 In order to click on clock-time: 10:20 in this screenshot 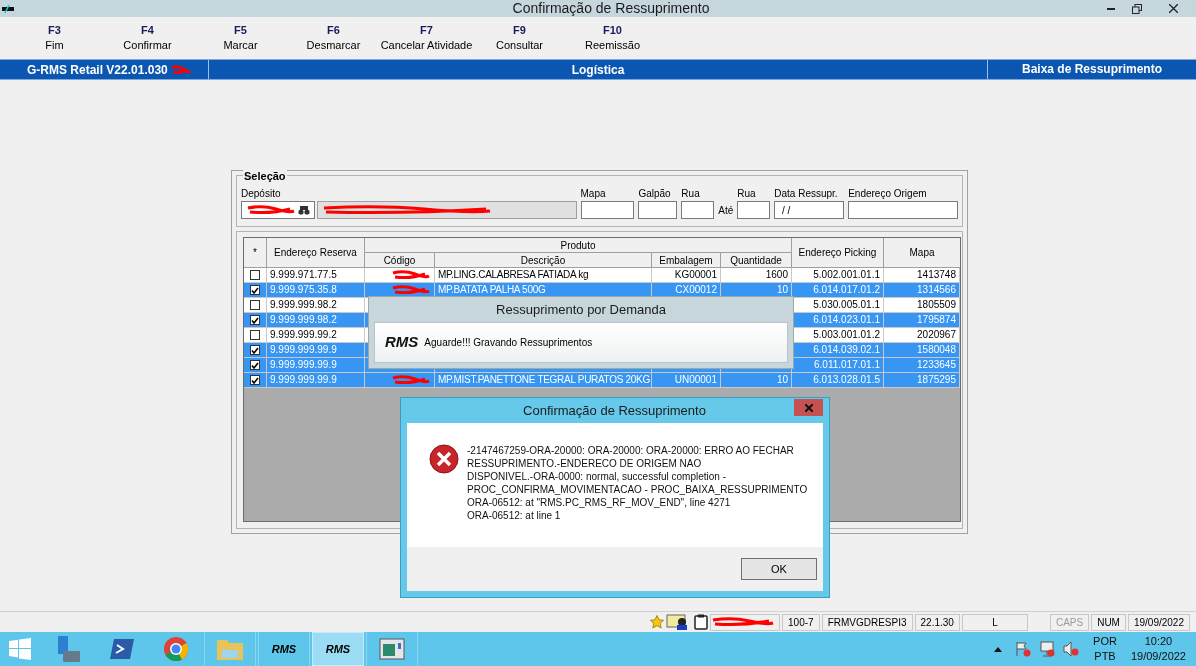, I will do `click(1158, 641)`.